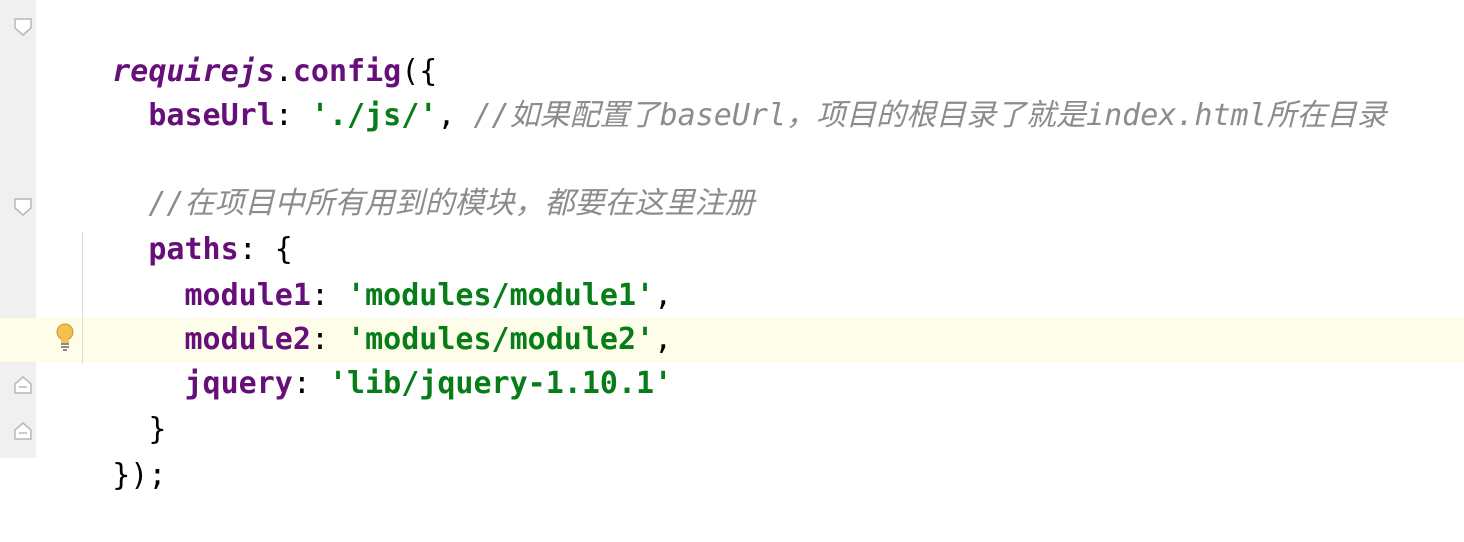  I want to click on code-line: }, so click(103, 405).